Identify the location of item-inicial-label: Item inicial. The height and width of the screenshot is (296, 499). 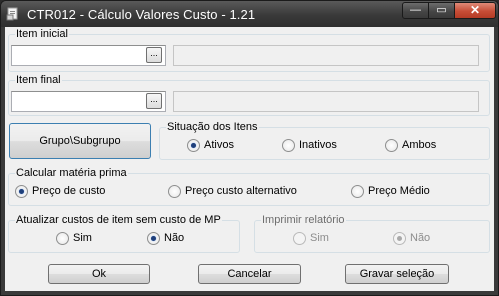
(42, 34).